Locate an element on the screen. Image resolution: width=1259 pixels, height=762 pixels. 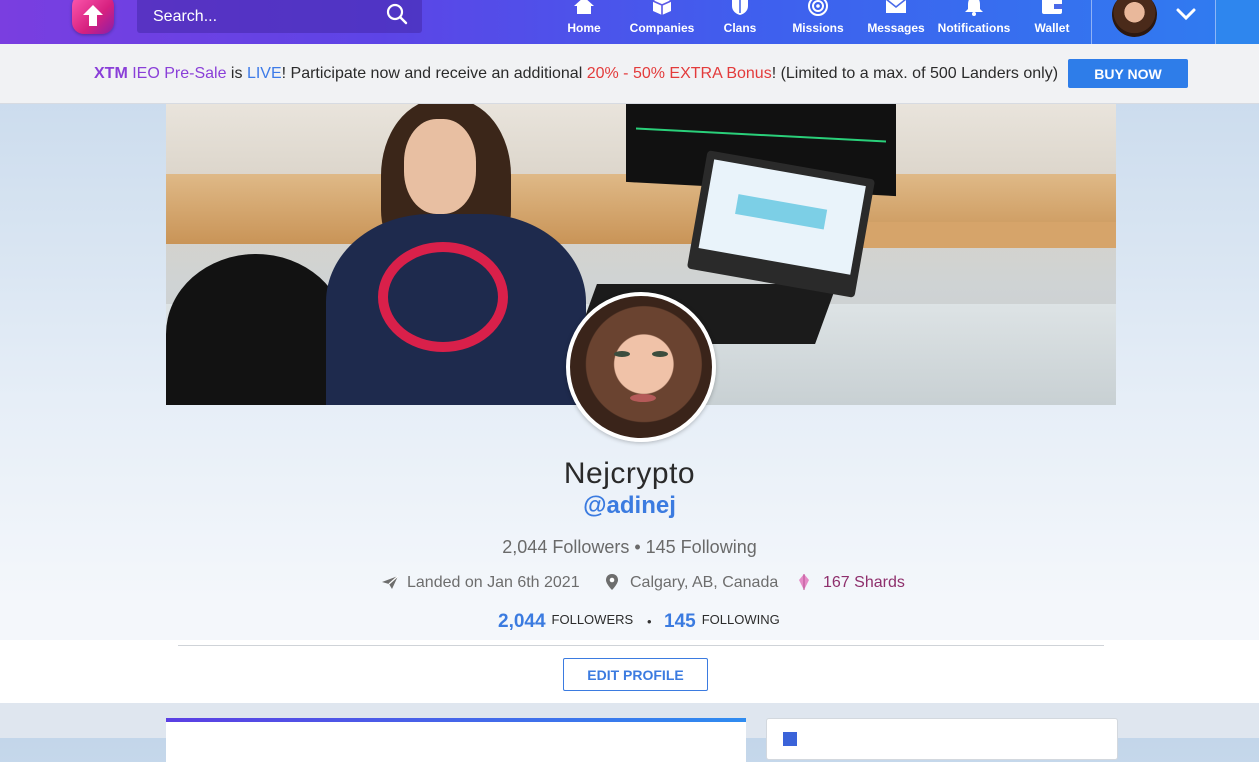
cover-laptop-screen is located at coordinates (782, 217).